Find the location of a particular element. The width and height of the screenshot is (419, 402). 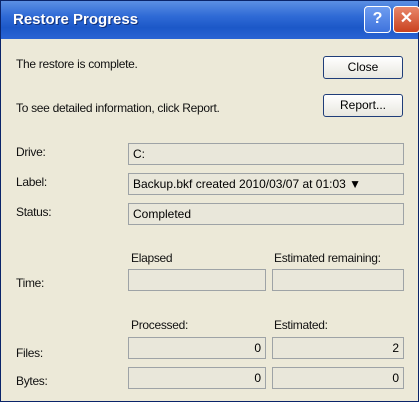

files-processed-field: 0 is located at coordinates (197, 348).